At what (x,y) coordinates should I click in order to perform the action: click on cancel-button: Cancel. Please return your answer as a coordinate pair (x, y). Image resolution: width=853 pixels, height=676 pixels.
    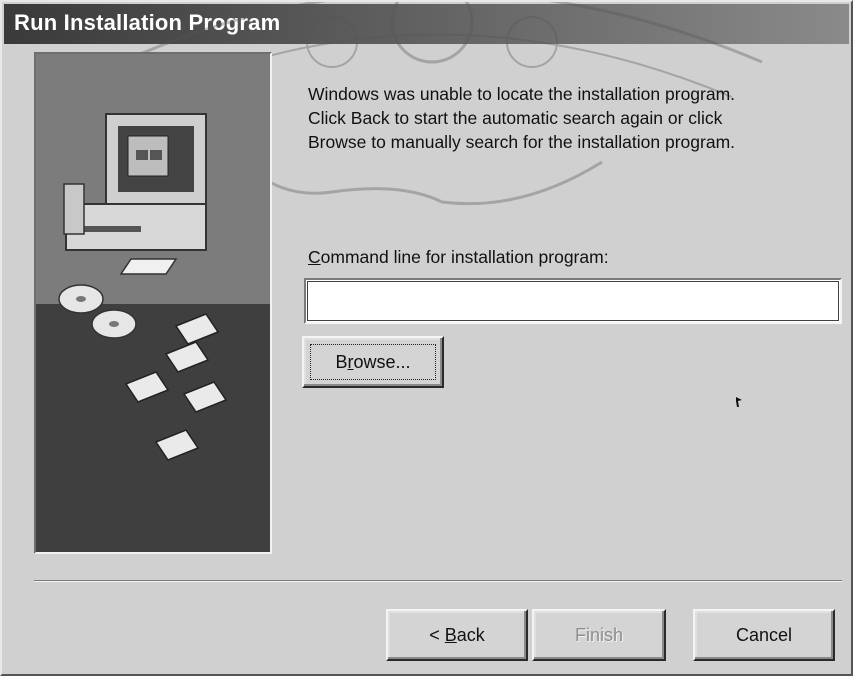
    Looking at the image, I should click on (764, 635).